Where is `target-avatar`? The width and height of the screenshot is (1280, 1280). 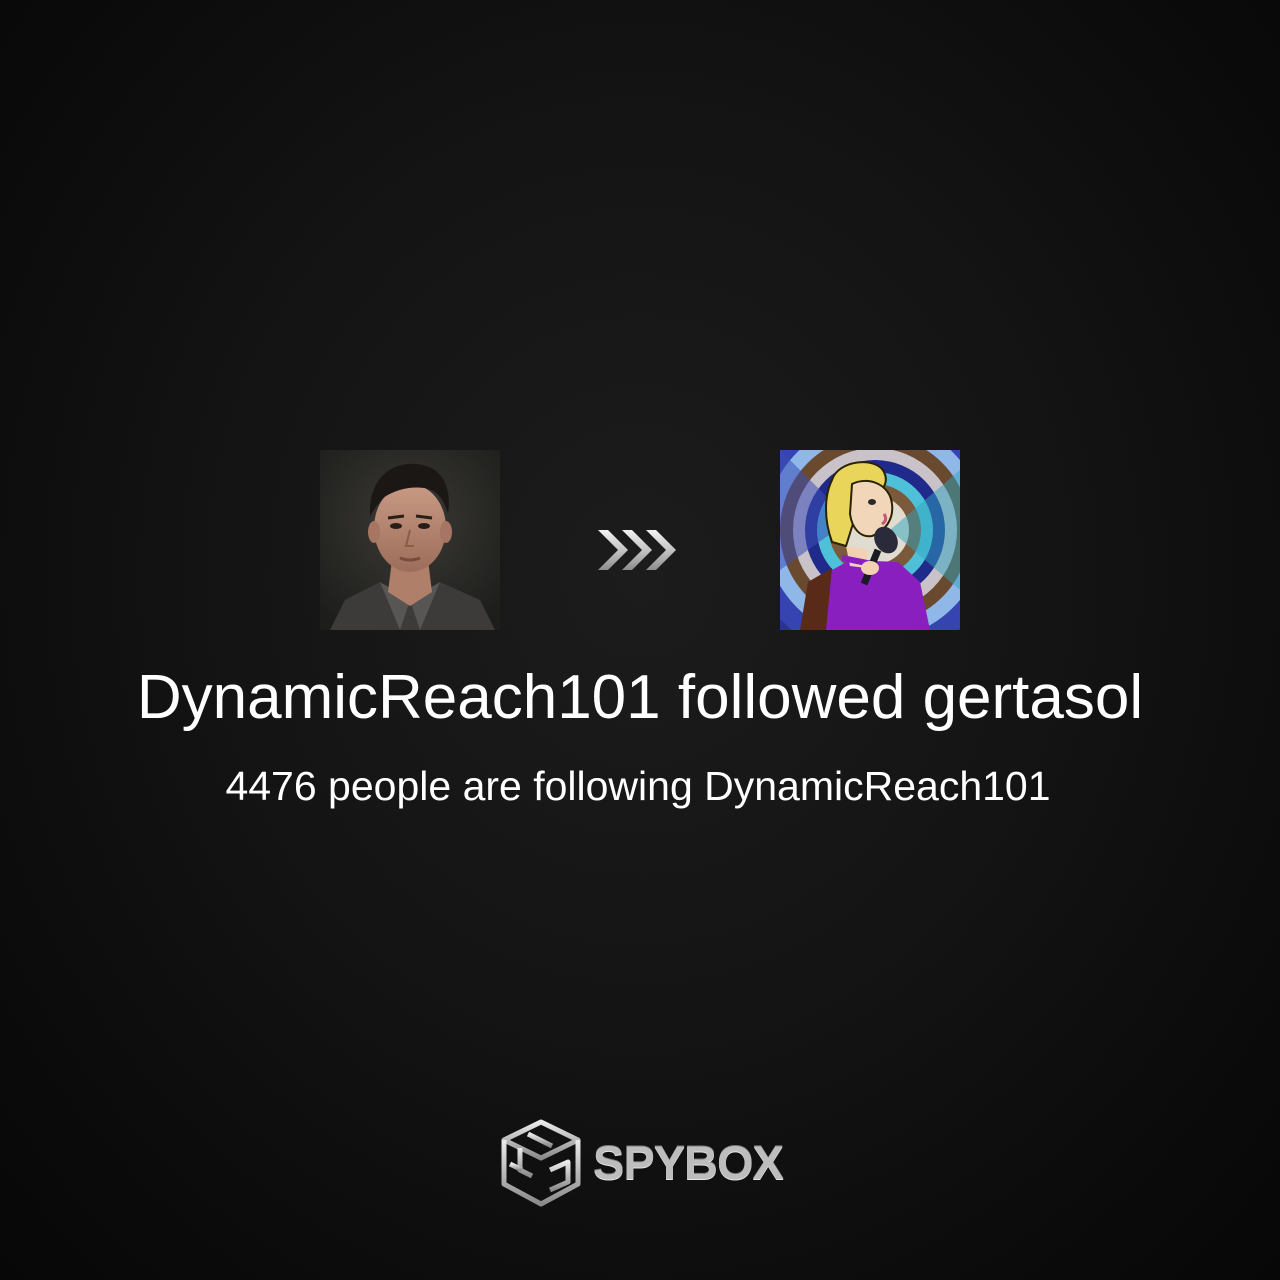 target-avatar is located at coordinates (870, 540).